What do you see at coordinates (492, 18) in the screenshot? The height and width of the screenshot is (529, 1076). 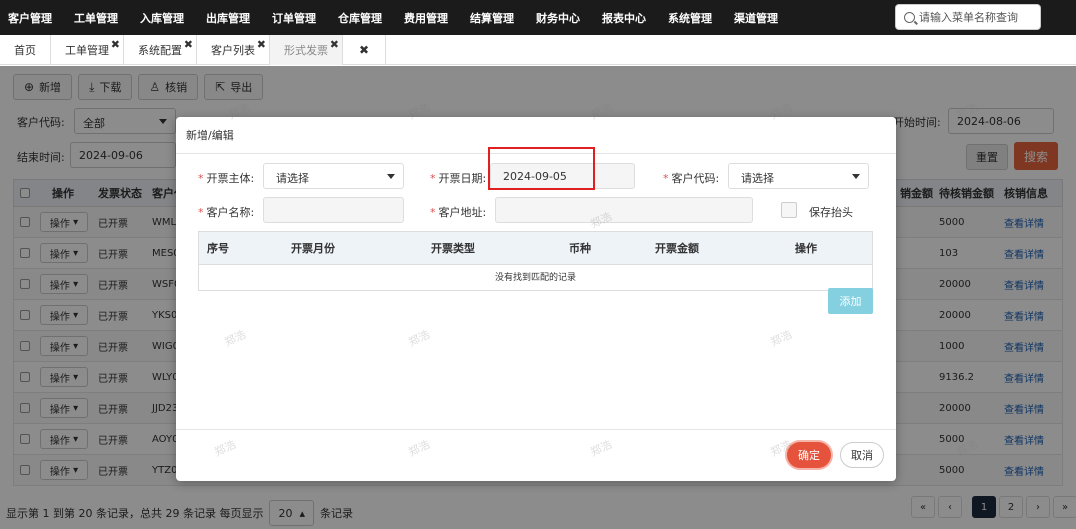 I see `nav-item: 结算管理` at bounding box center [492, 18].